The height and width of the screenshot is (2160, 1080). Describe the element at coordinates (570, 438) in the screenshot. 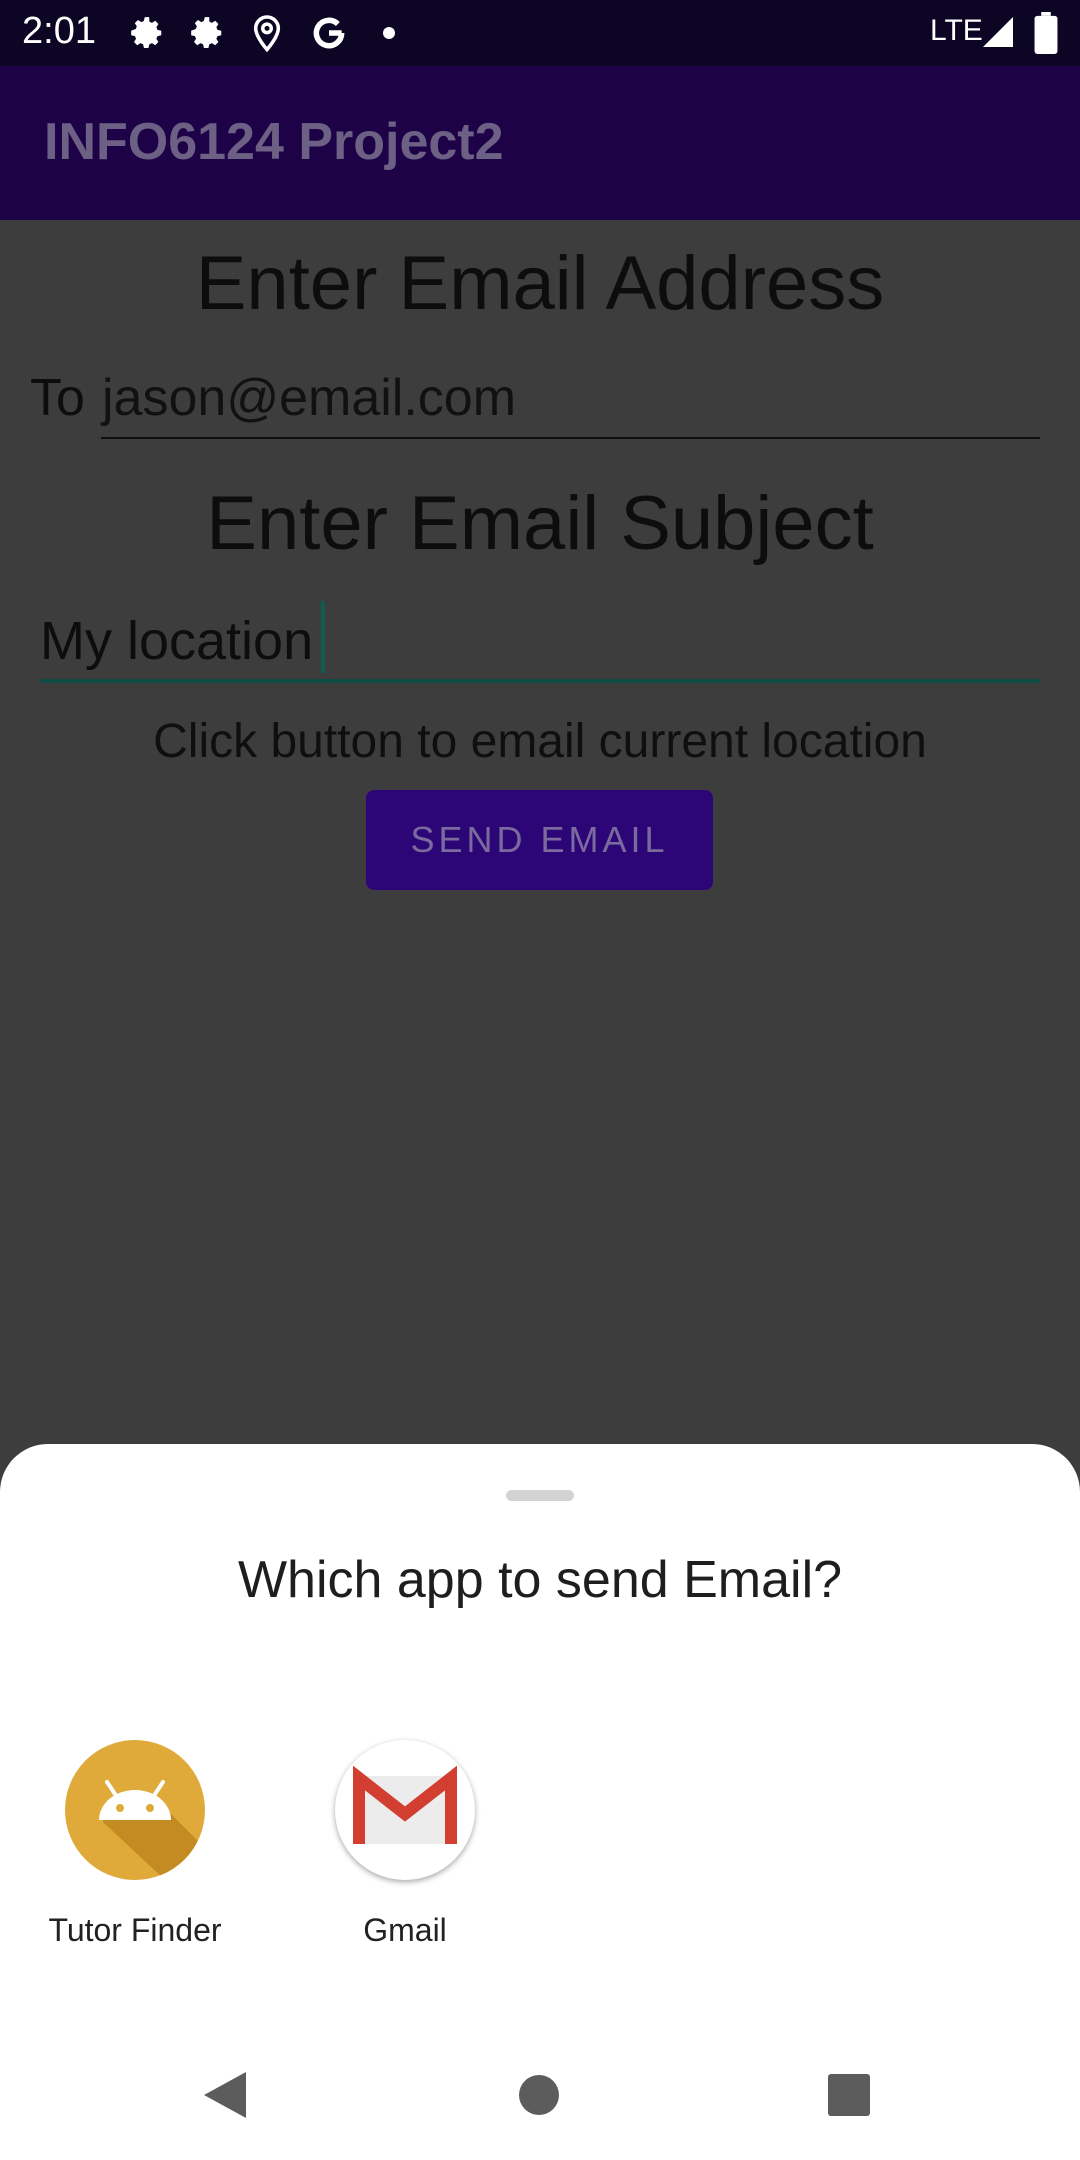

I see `to-field-underline` at that location.